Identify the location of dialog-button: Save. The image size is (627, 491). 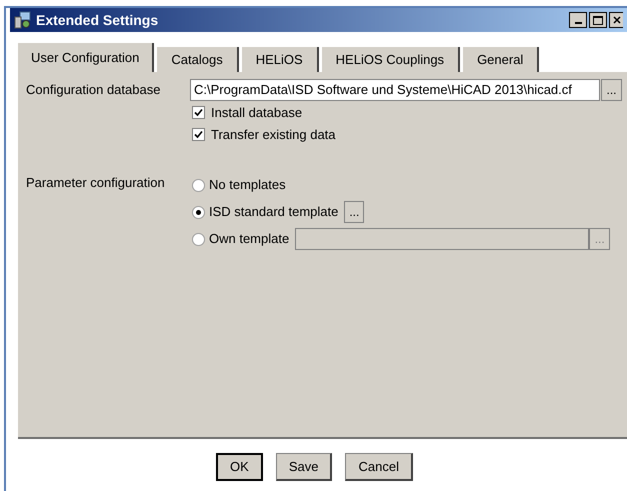
(304, 467).